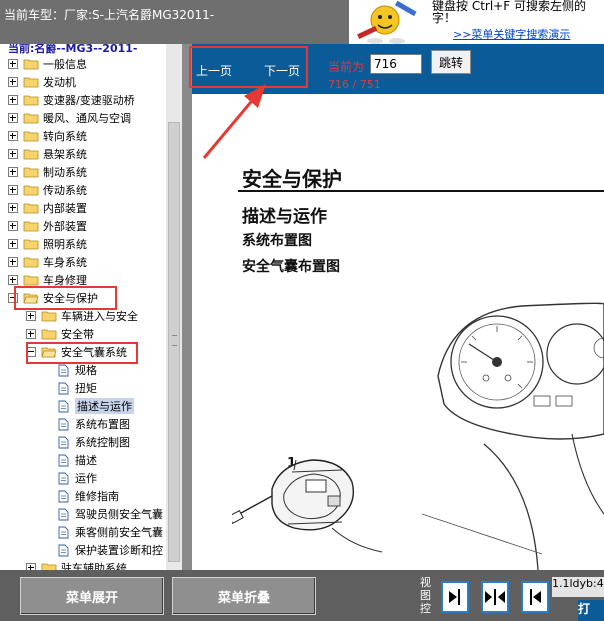 The height and width of the screenshot is (621, 604). What do you see at coordinates (47, 208) in the screenshot?
I see `tree-item: 内部装置` at bounding box center [47, 208].